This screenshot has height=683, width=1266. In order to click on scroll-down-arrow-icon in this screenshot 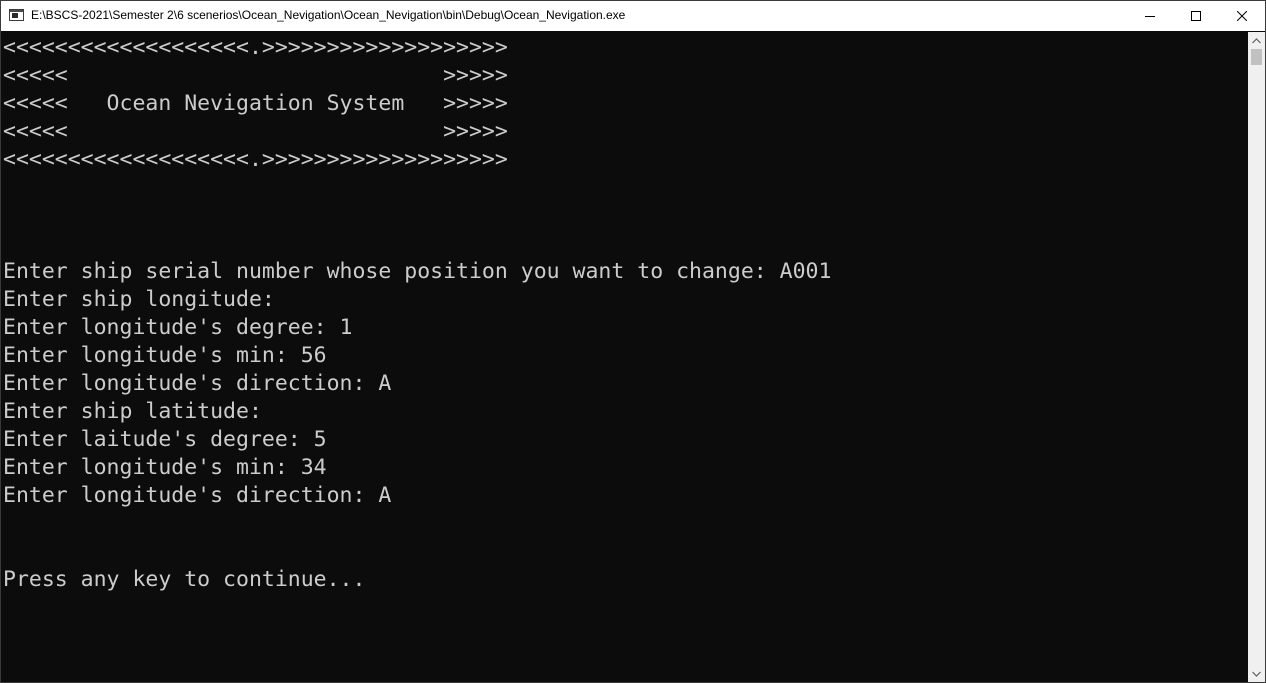, I will do `click(1256, 674)`.